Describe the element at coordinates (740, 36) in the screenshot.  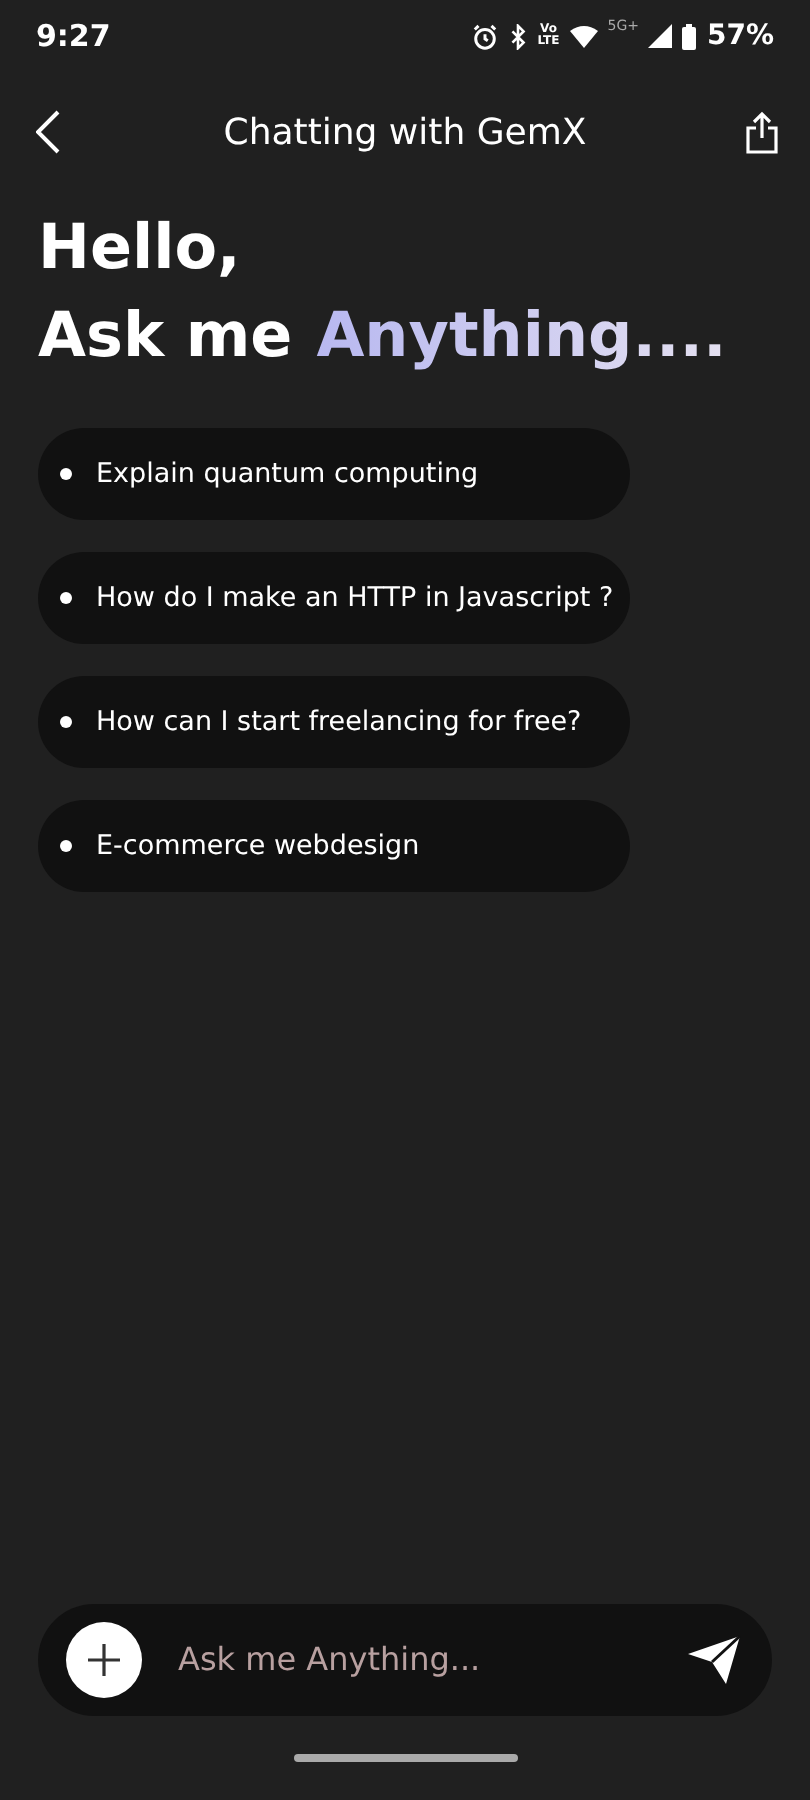
I see `battery-percent: 57%` at that location.